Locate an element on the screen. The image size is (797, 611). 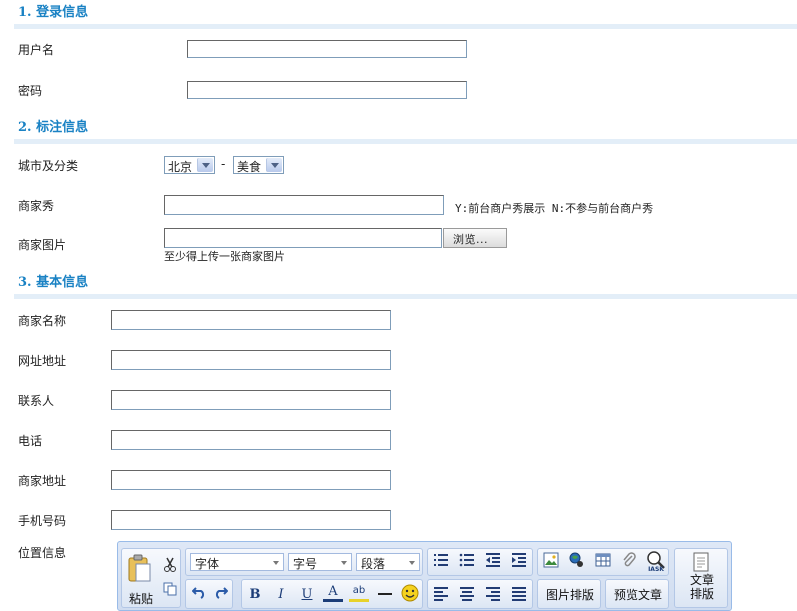
emoticon-icon is located at coordinates (410, 594).